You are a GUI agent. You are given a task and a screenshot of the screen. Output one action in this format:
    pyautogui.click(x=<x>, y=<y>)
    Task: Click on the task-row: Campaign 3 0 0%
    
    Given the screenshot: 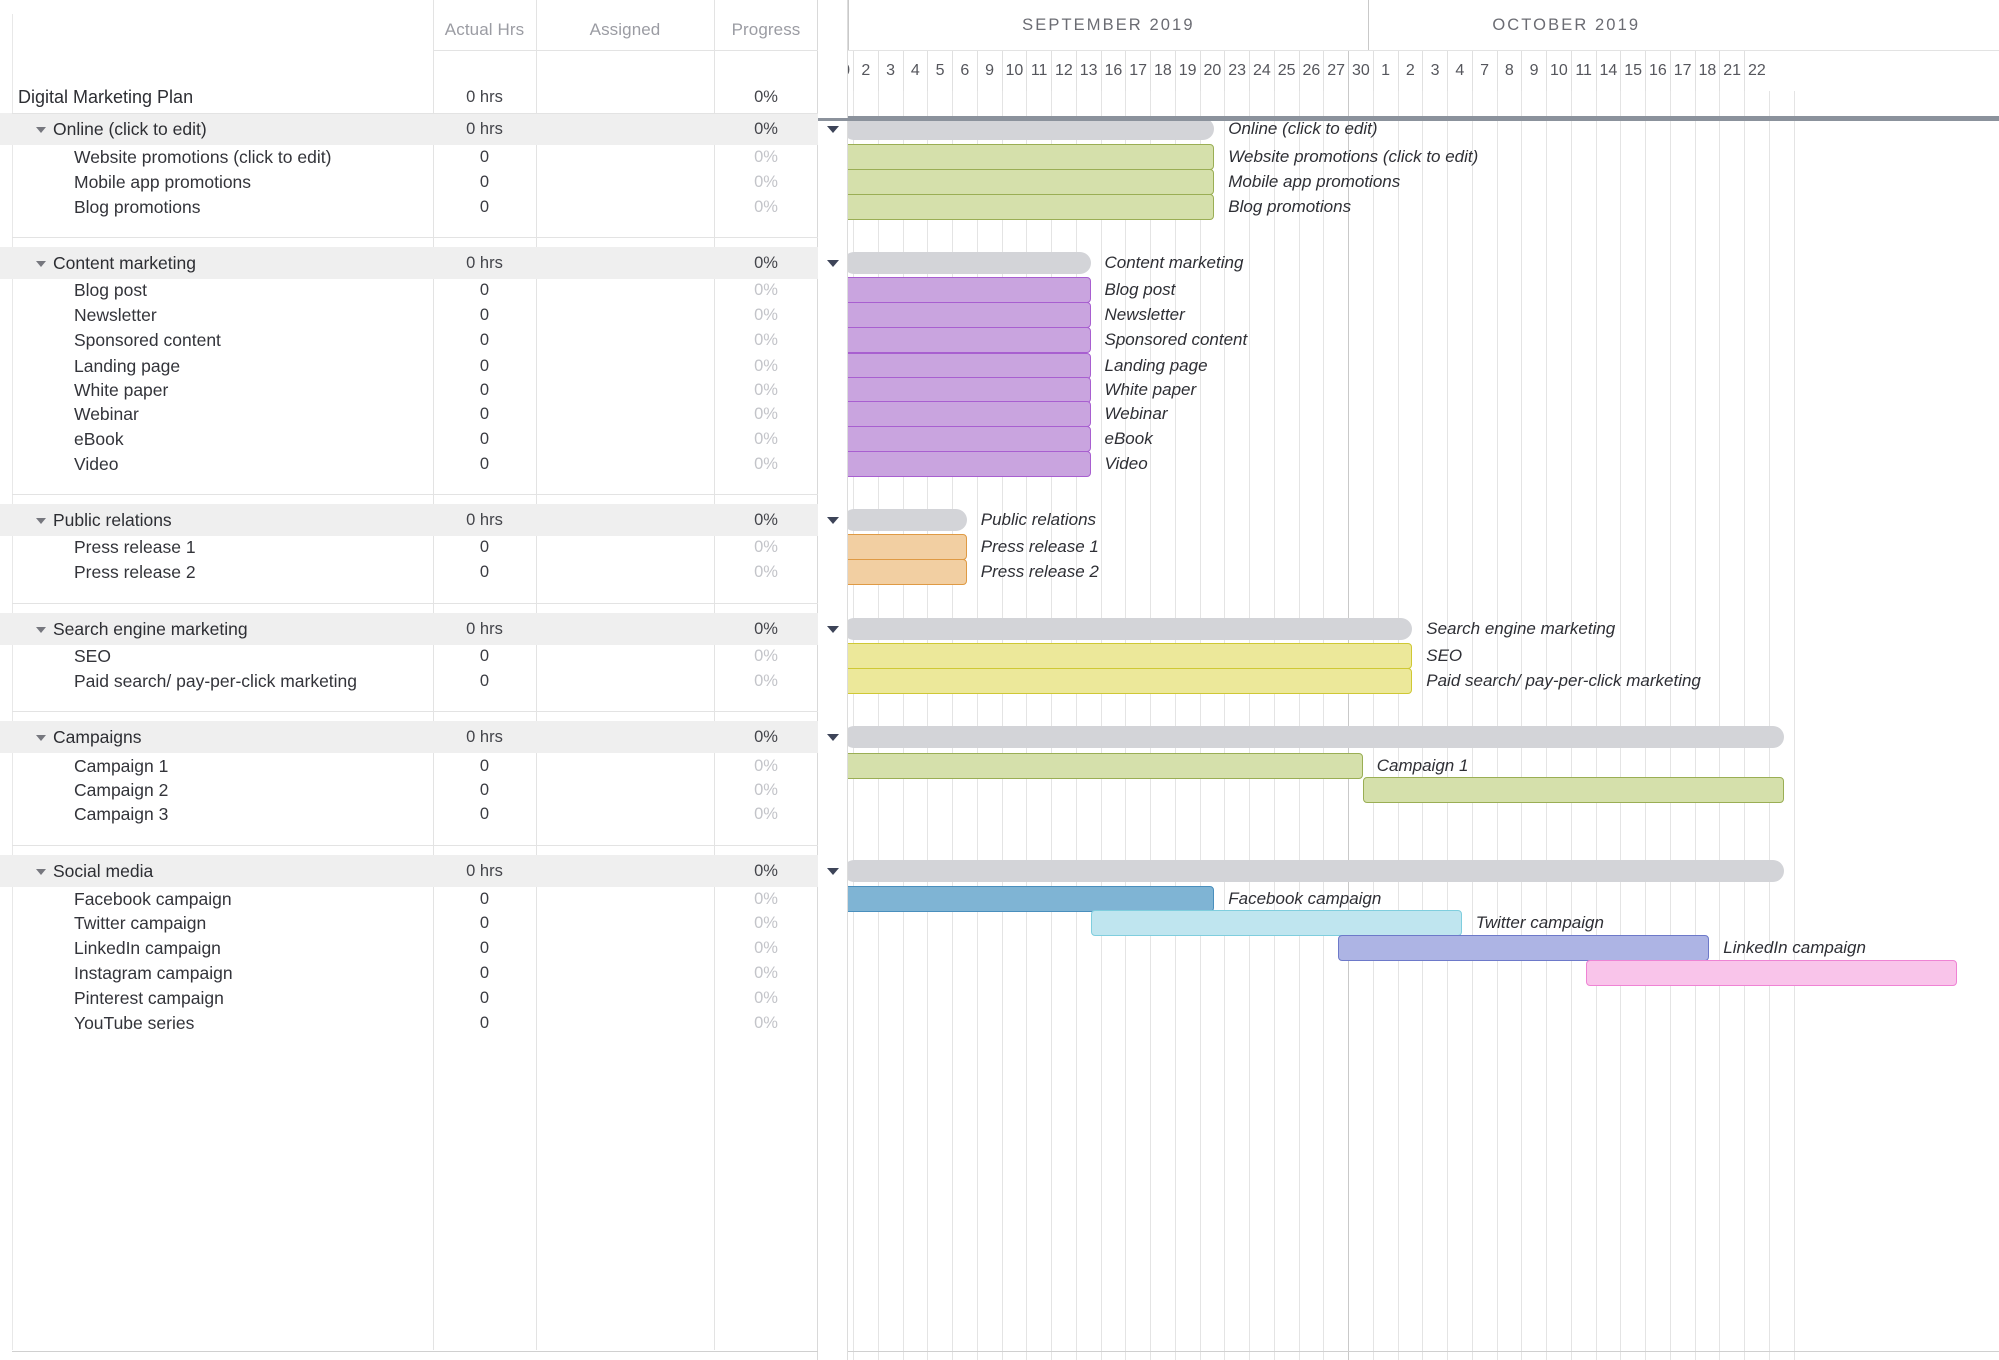 What is the action you would take?
    pyautogui.click(x=409, y=814)
    